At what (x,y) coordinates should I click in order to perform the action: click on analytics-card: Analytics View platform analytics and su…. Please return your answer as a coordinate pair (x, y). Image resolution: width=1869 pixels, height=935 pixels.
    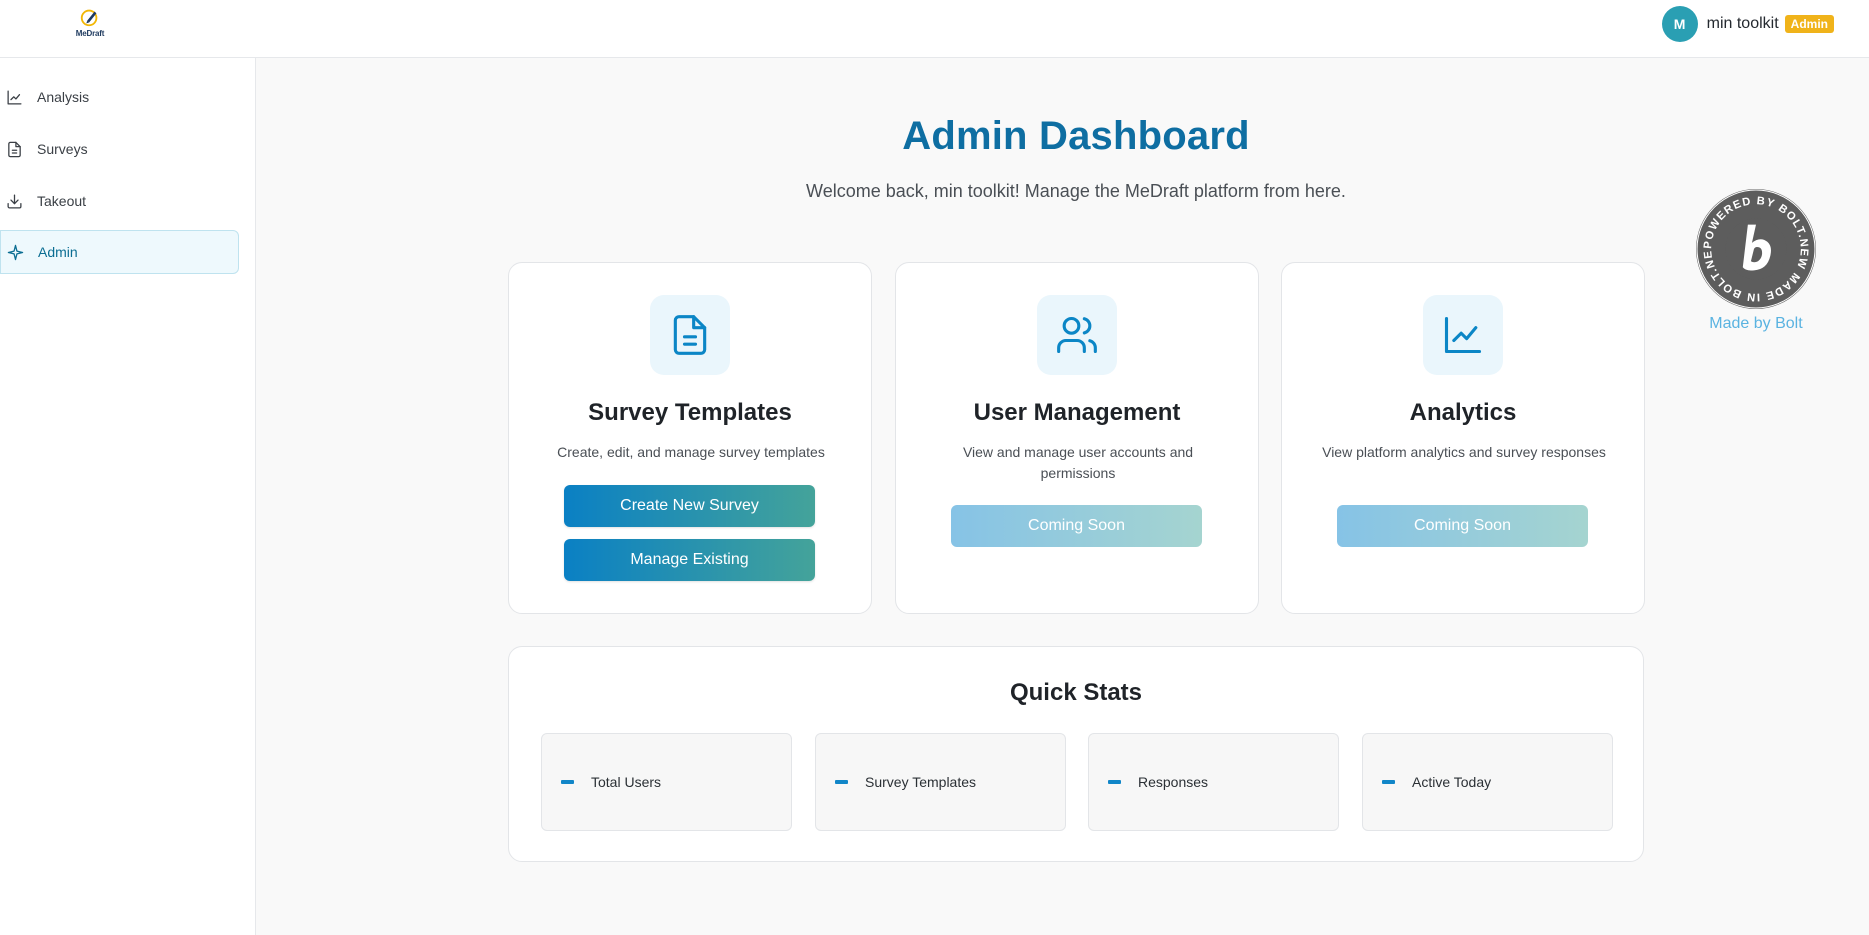
    Looking at the image, I should click on (1463, 438).